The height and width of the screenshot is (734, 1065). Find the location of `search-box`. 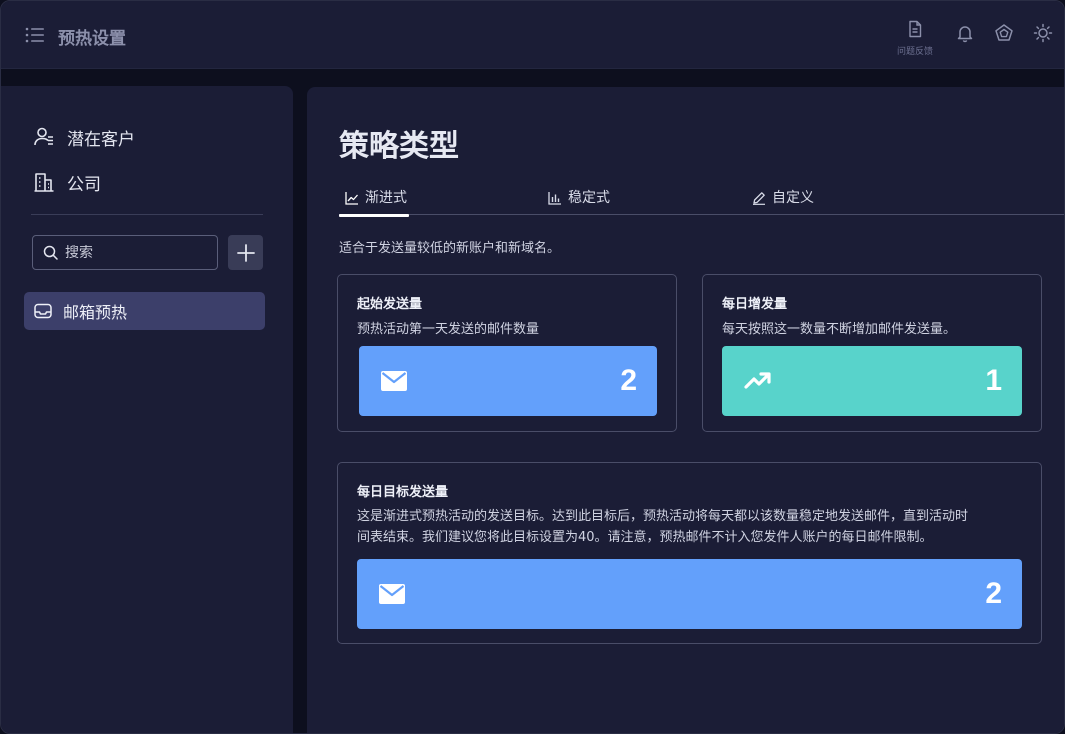

search-box is located at coordinates (125, 252).